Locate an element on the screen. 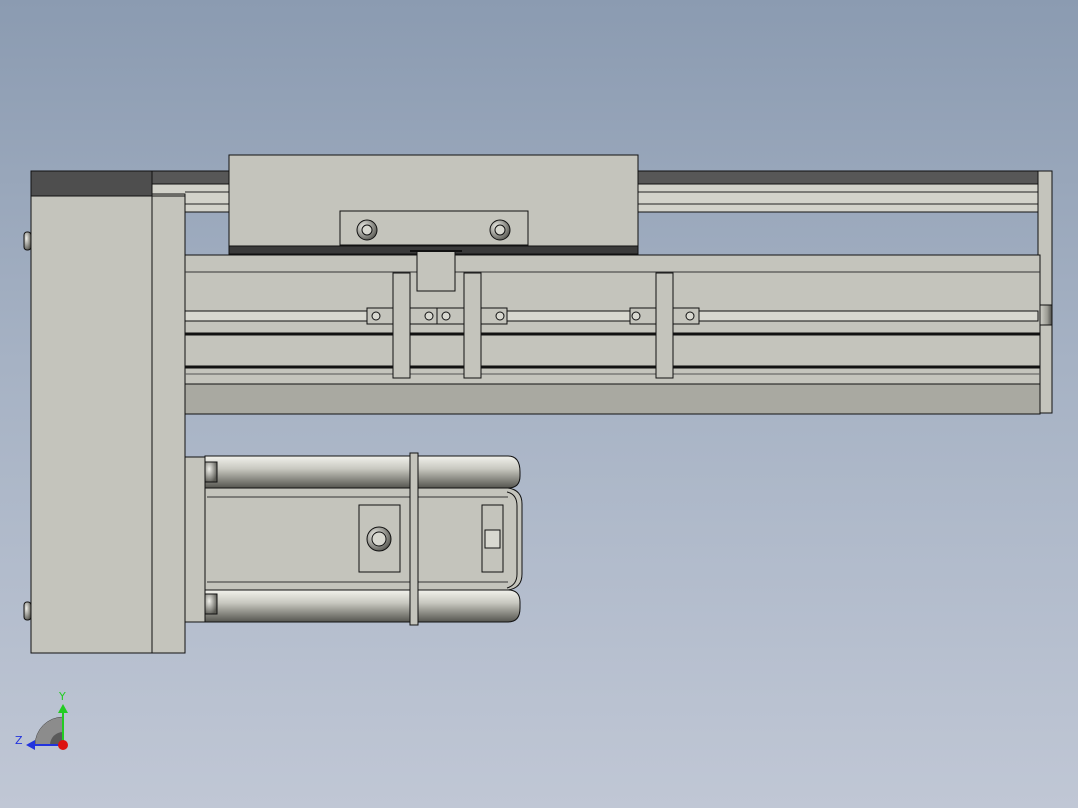 The height and width of the screenshot is (808, 1078). motor-flange-bolt-bottom is located at coordinates (211, 604).